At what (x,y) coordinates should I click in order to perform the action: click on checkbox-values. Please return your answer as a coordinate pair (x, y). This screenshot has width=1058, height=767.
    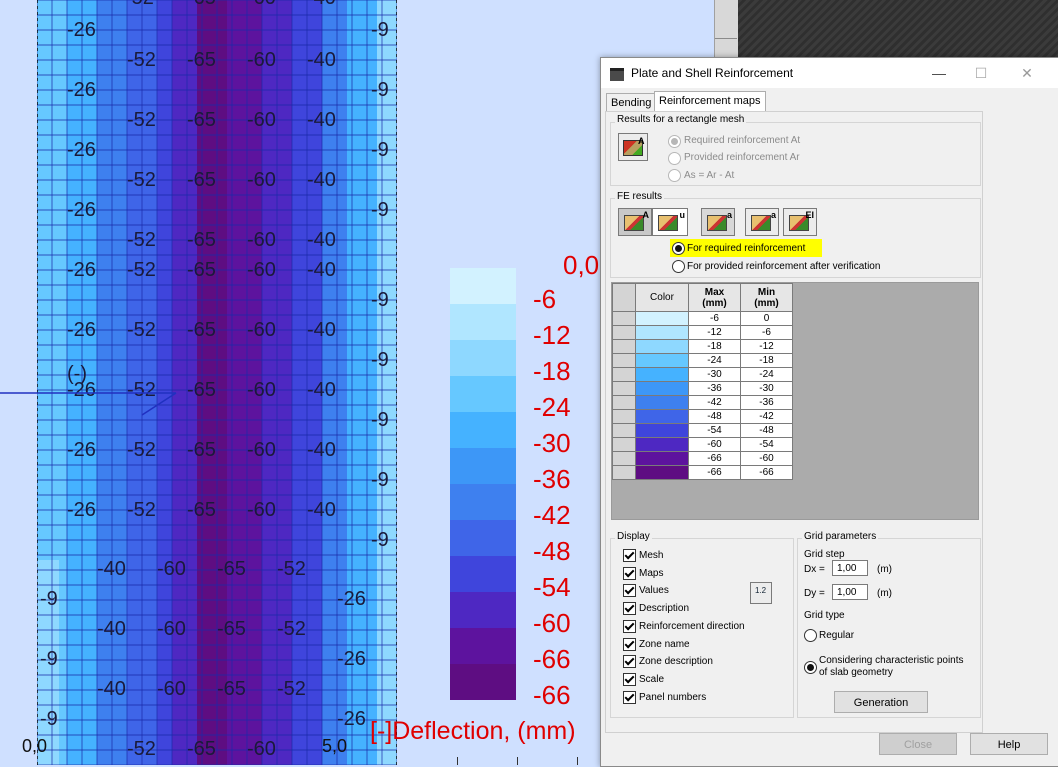
    Looking at the image, I should click on (629, 591).